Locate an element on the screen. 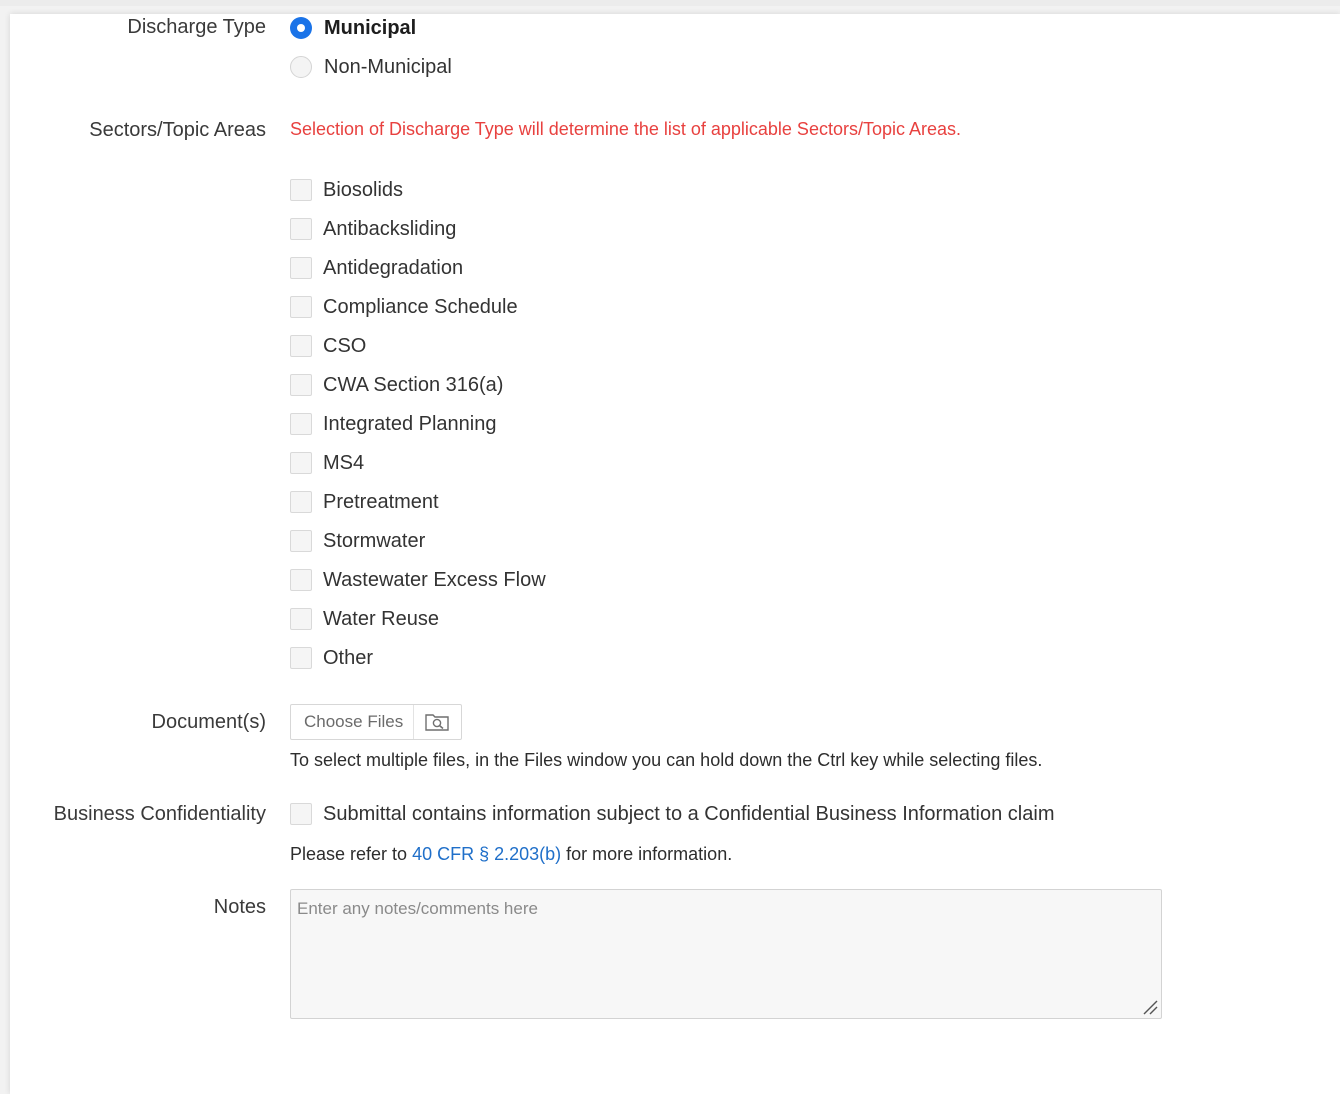 The image size is (1340, 1094). sector-item: Antibacksliding is located at coordinates (373, 229).